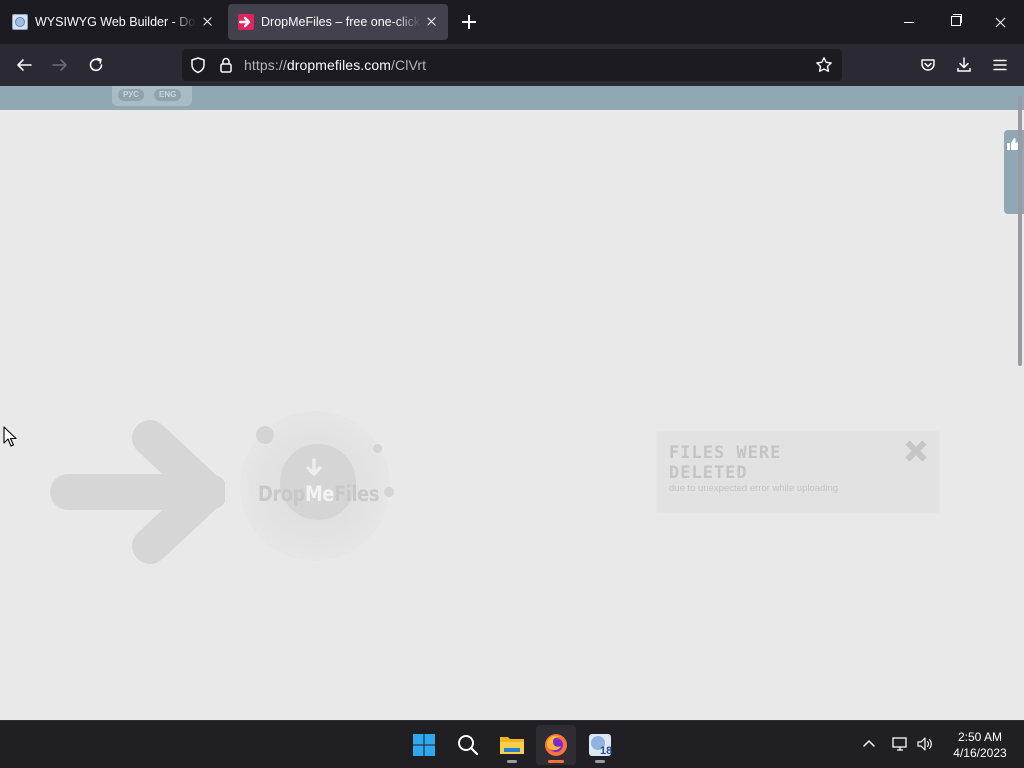  I want to click on active-indicator, so click(556, 761).